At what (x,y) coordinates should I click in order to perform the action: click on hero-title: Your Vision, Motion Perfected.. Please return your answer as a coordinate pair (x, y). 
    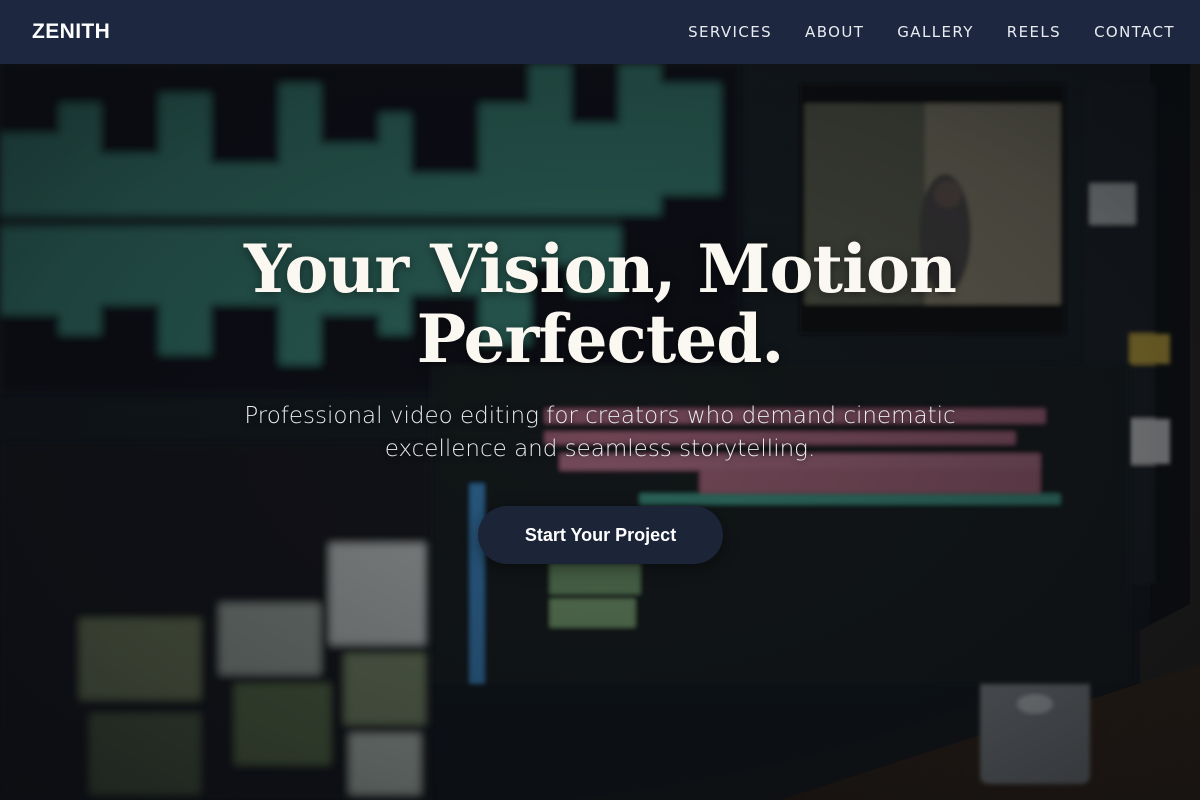
    Looking at the image, I should click on (600, 304).